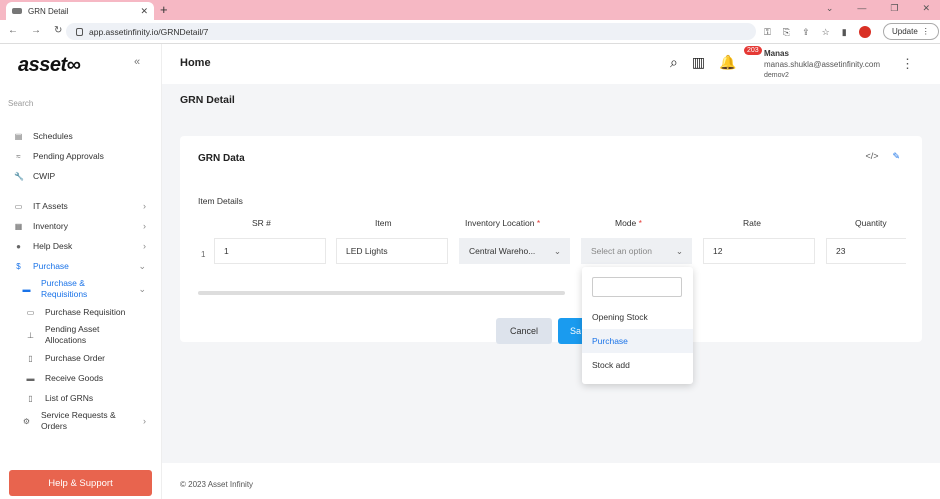 The width and height of the screenshot is (940, 499). What do you see at coordinates (36, 30) in the screenshot?
I see `forward-icon: →` at bounding box center [36, 30].